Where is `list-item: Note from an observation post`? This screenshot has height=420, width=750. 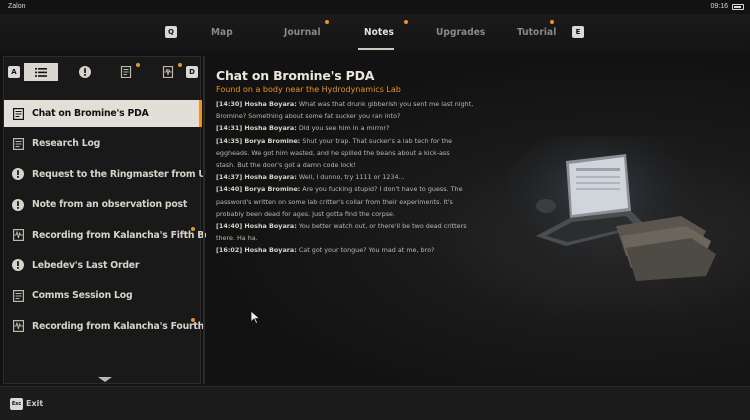 list-item: Note from an observation post is located at coordinates (103, 204).